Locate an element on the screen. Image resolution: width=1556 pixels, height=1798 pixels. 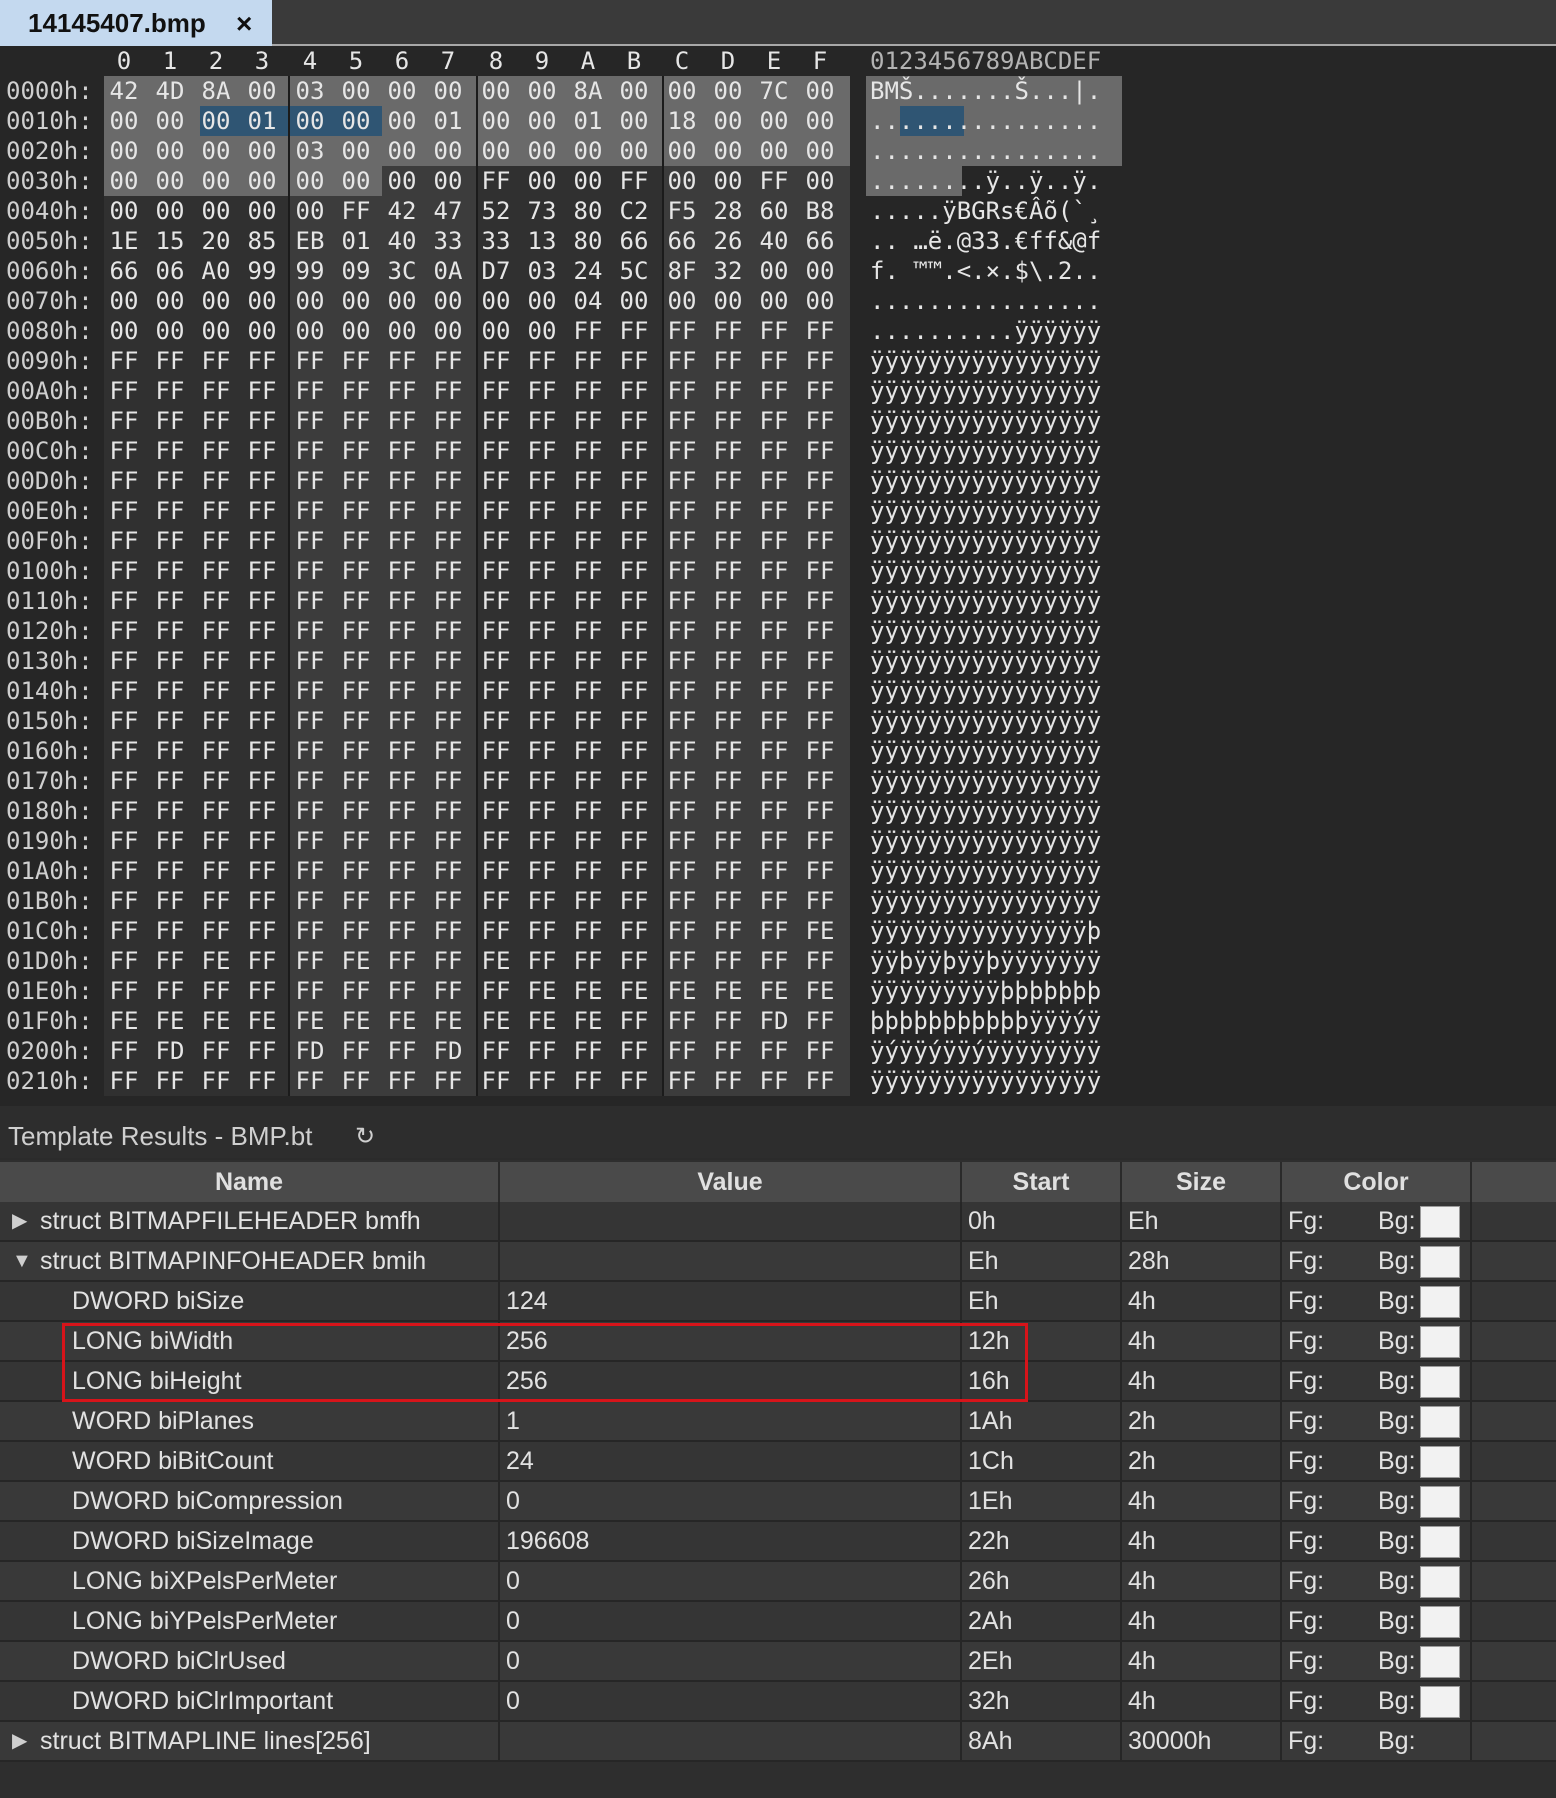
hex-byte: 28 is located at coordinates (728, 211).